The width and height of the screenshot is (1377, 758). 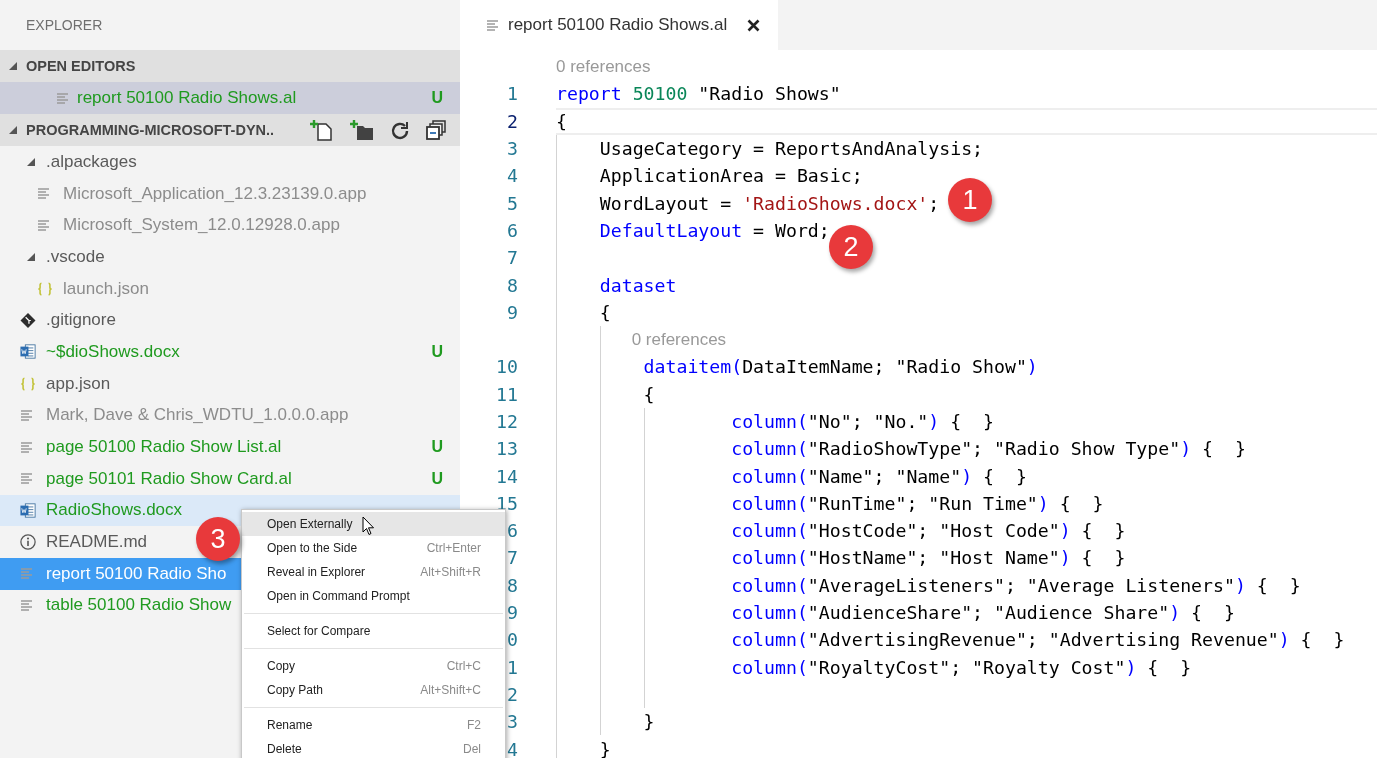 I want to click on code-line: column("AverageListeners"; "Average Listeners") { }, so click(x=1016, y=585).